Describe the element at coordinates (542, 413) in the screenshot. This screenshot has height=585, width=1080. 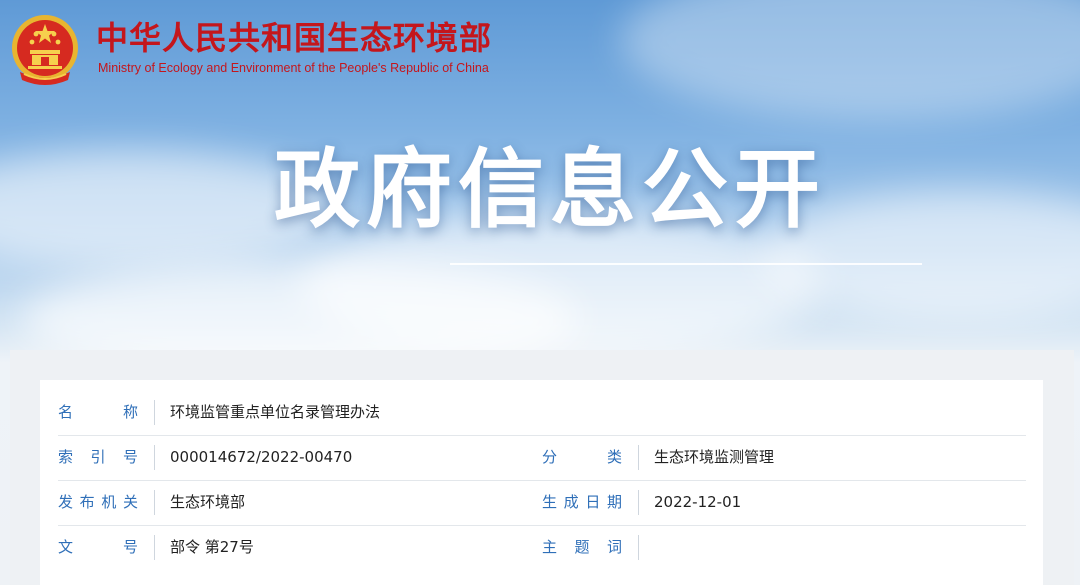
I see `info-row-name: 名称 环境监管重点单位名录管理办法` at that location.